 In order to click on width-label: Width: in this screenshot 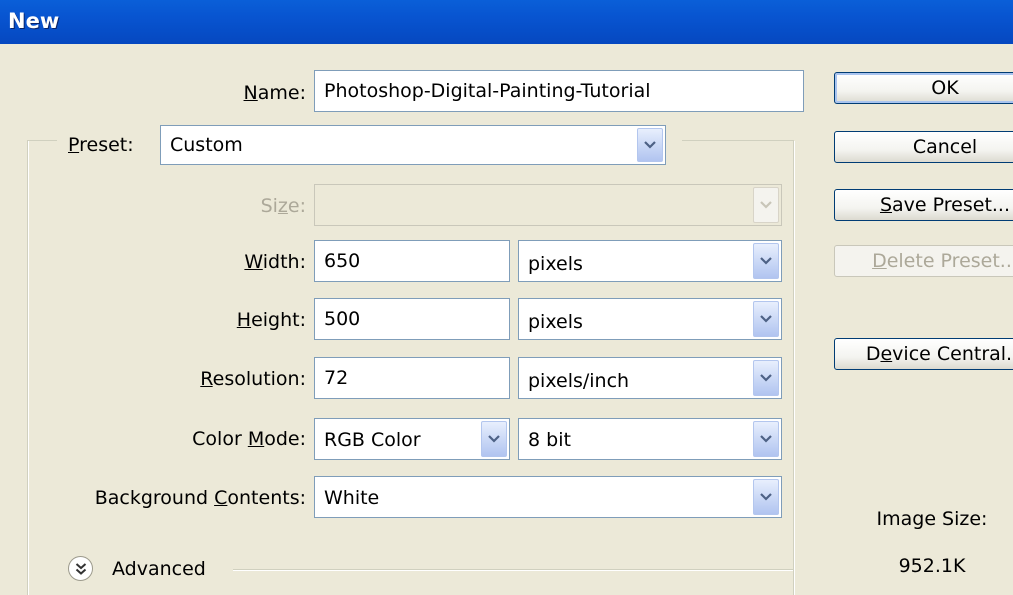, I will do `click(275, 262)`.